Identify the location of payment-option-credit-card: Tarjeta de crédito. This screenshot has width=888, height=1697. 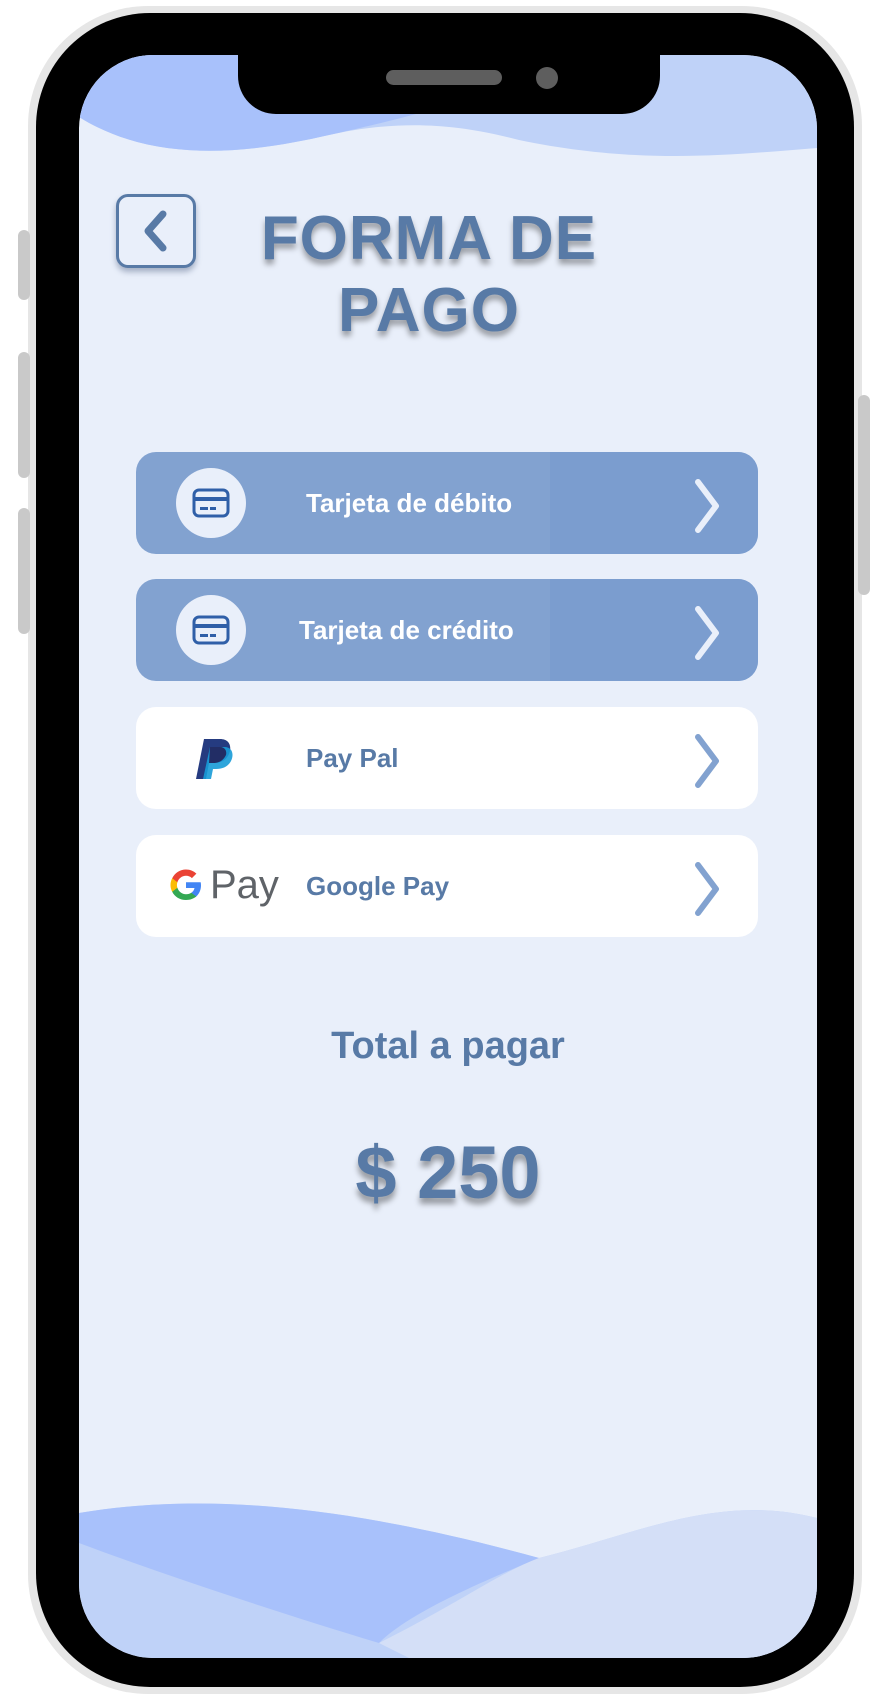
(447, 630).